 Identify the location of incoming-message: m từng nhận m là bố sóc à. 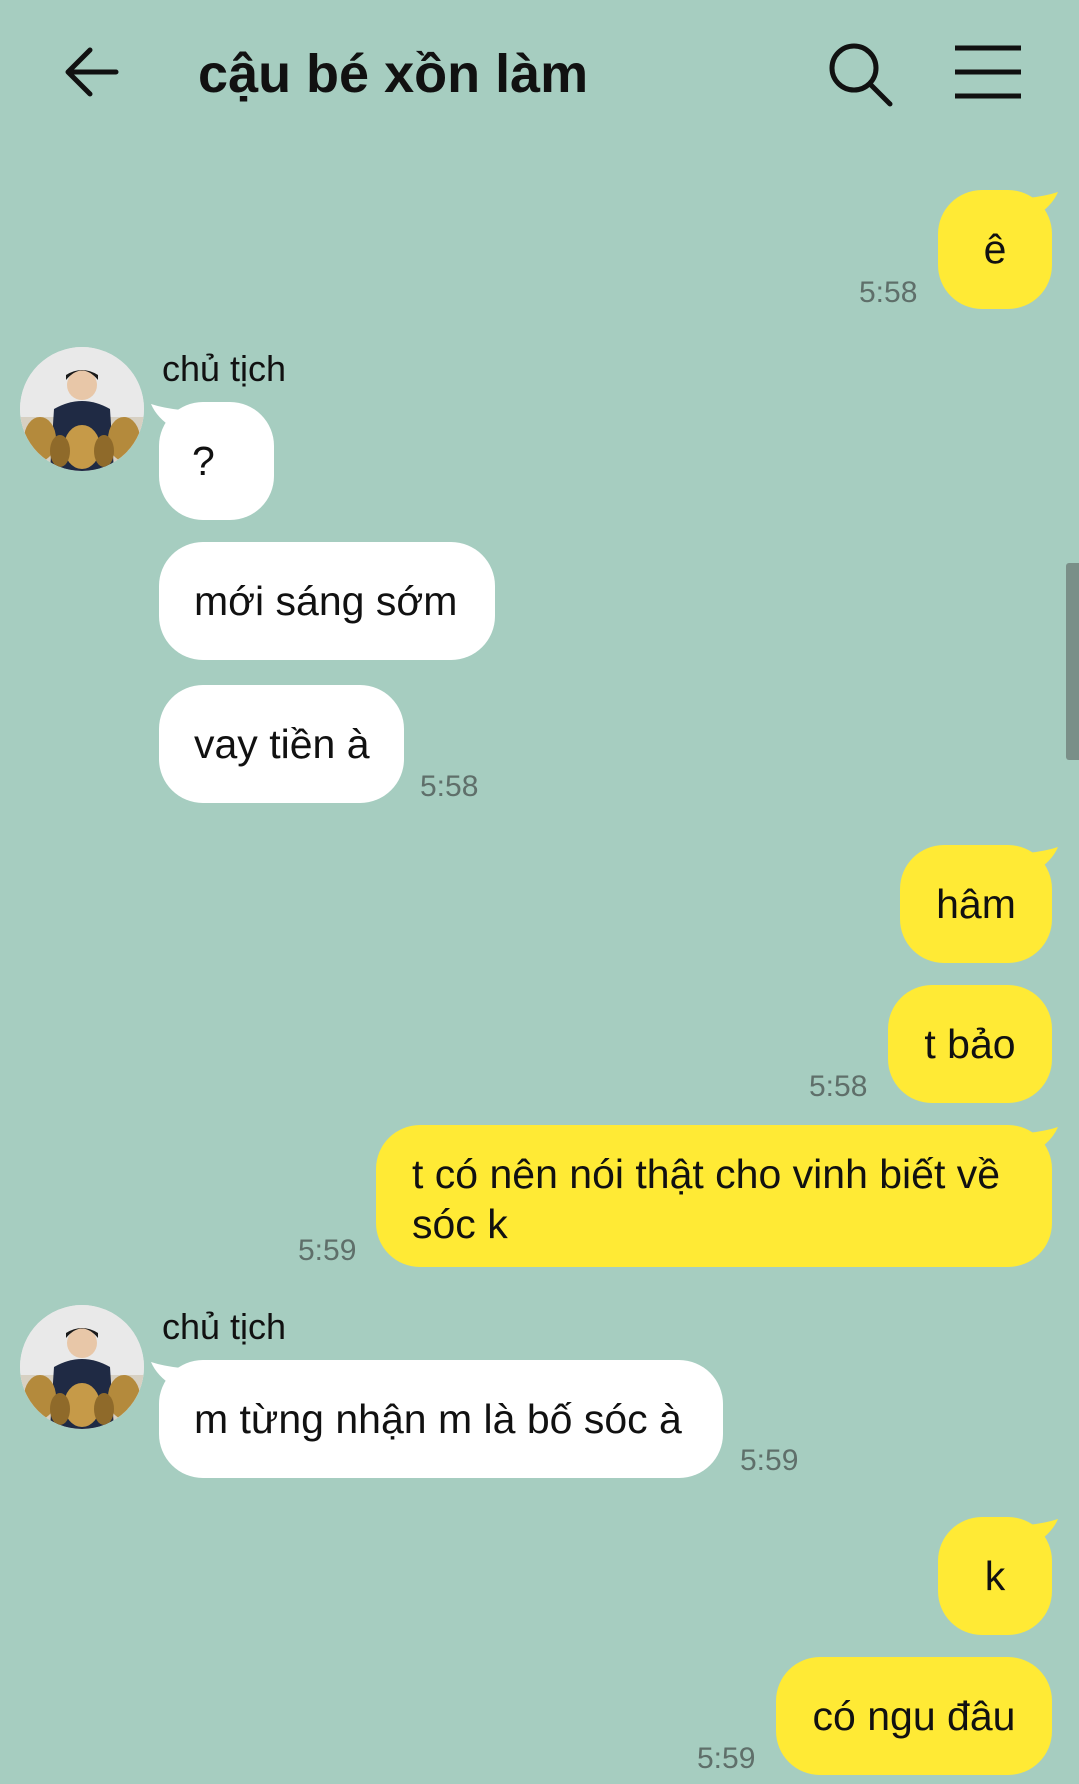
(441, 1419).